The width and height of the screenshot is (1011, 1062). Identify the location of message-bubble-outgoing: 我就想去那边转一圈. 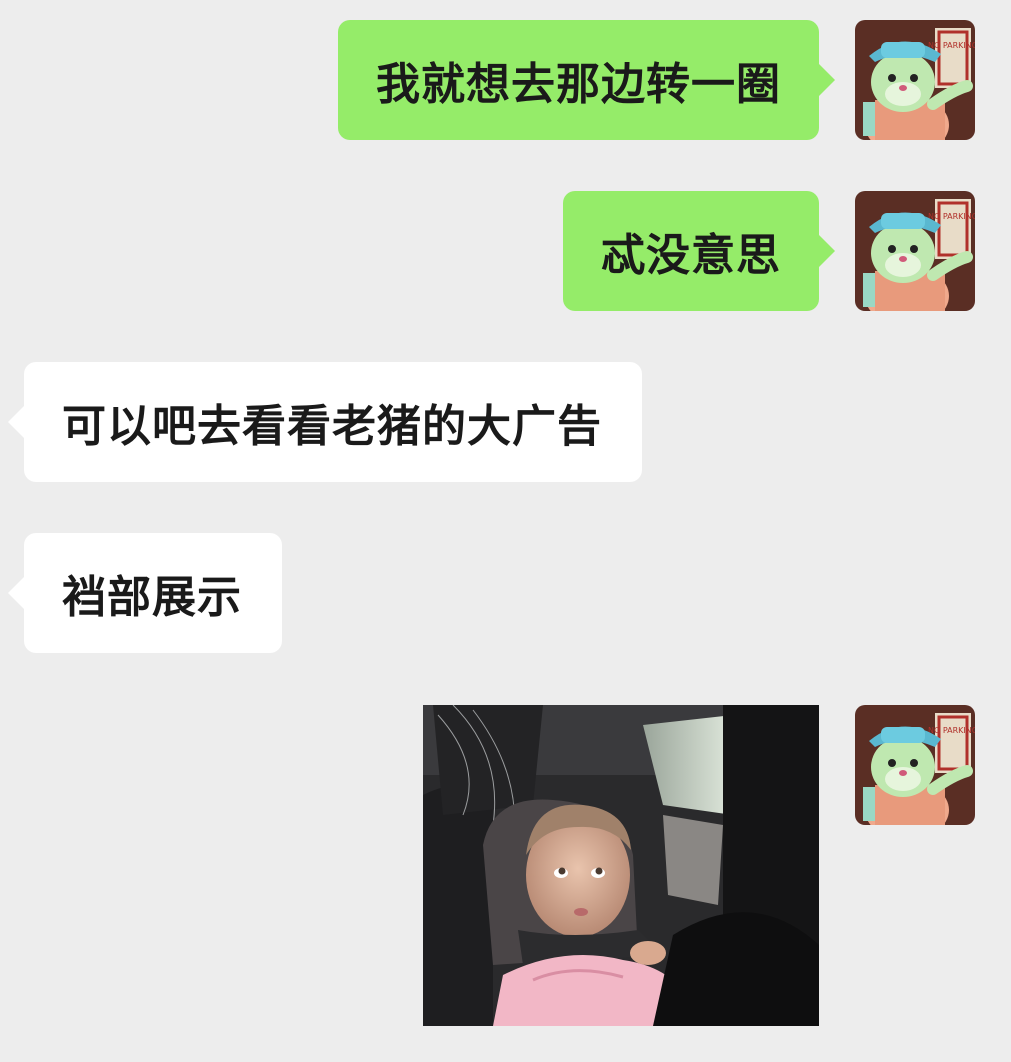
(586, 80).